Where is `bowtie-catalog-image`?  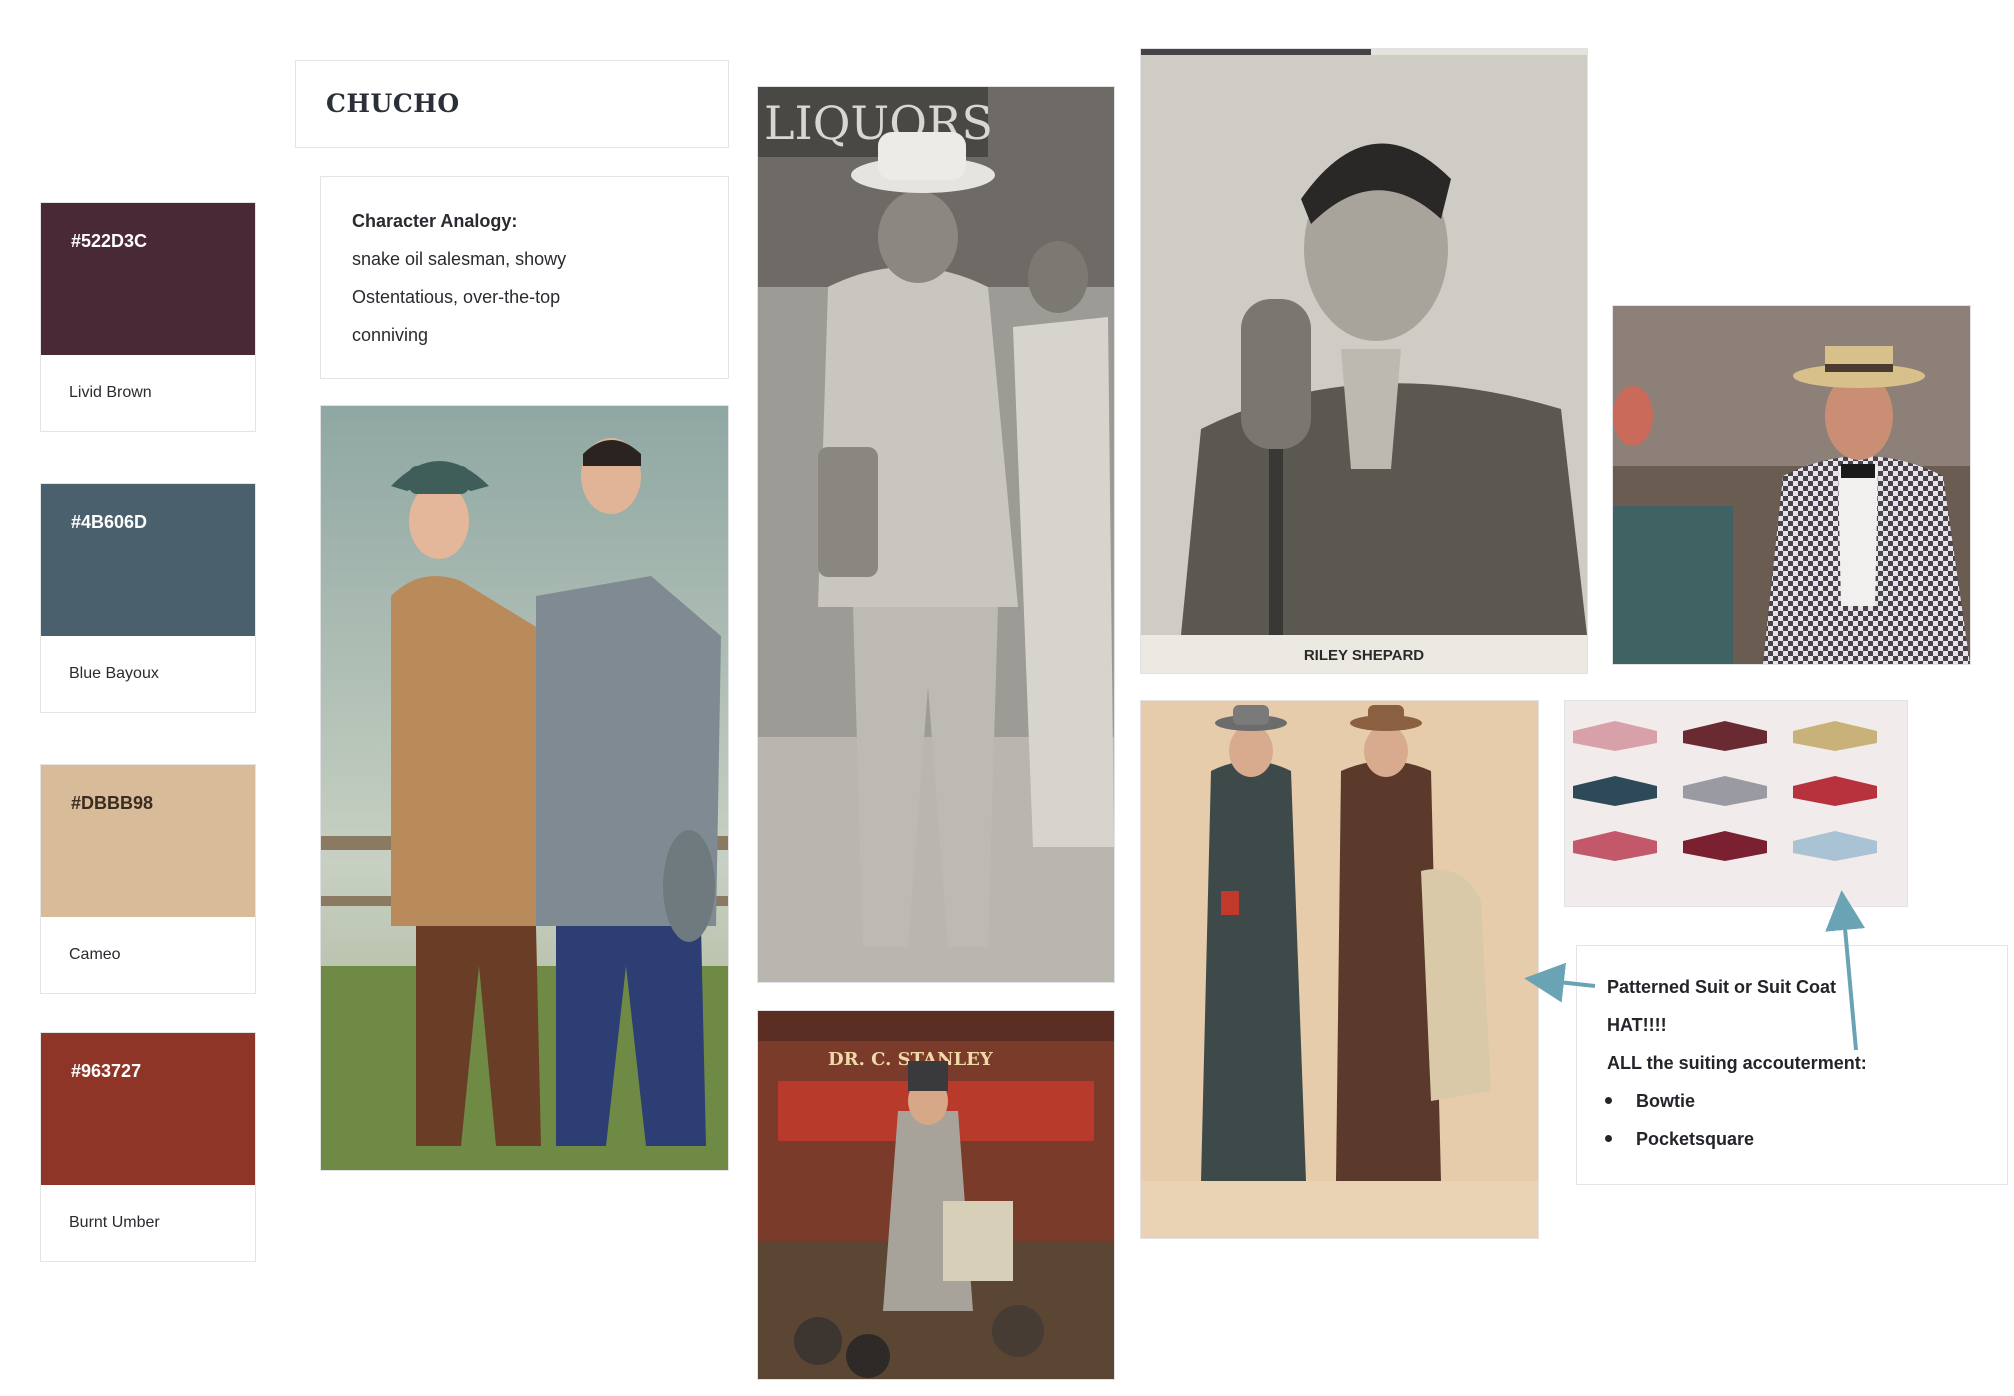 bowtie-catalog-image is located at coordinates (1736, 803).